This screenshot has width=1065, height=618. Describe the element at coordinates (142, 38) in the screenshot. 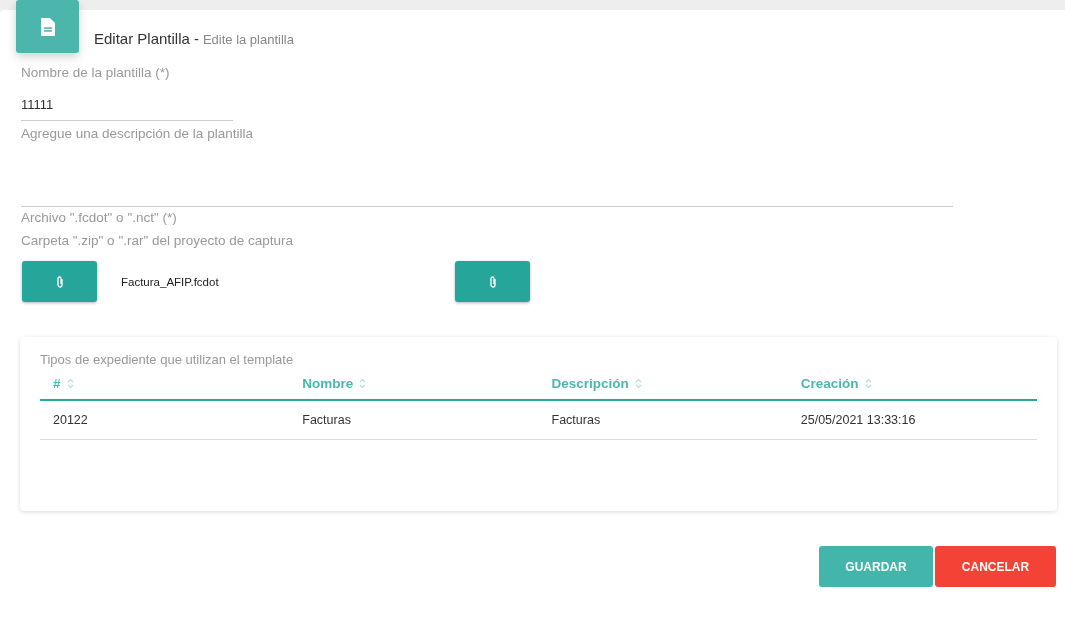

I see `page-title: Editar Plantilla` at that location.